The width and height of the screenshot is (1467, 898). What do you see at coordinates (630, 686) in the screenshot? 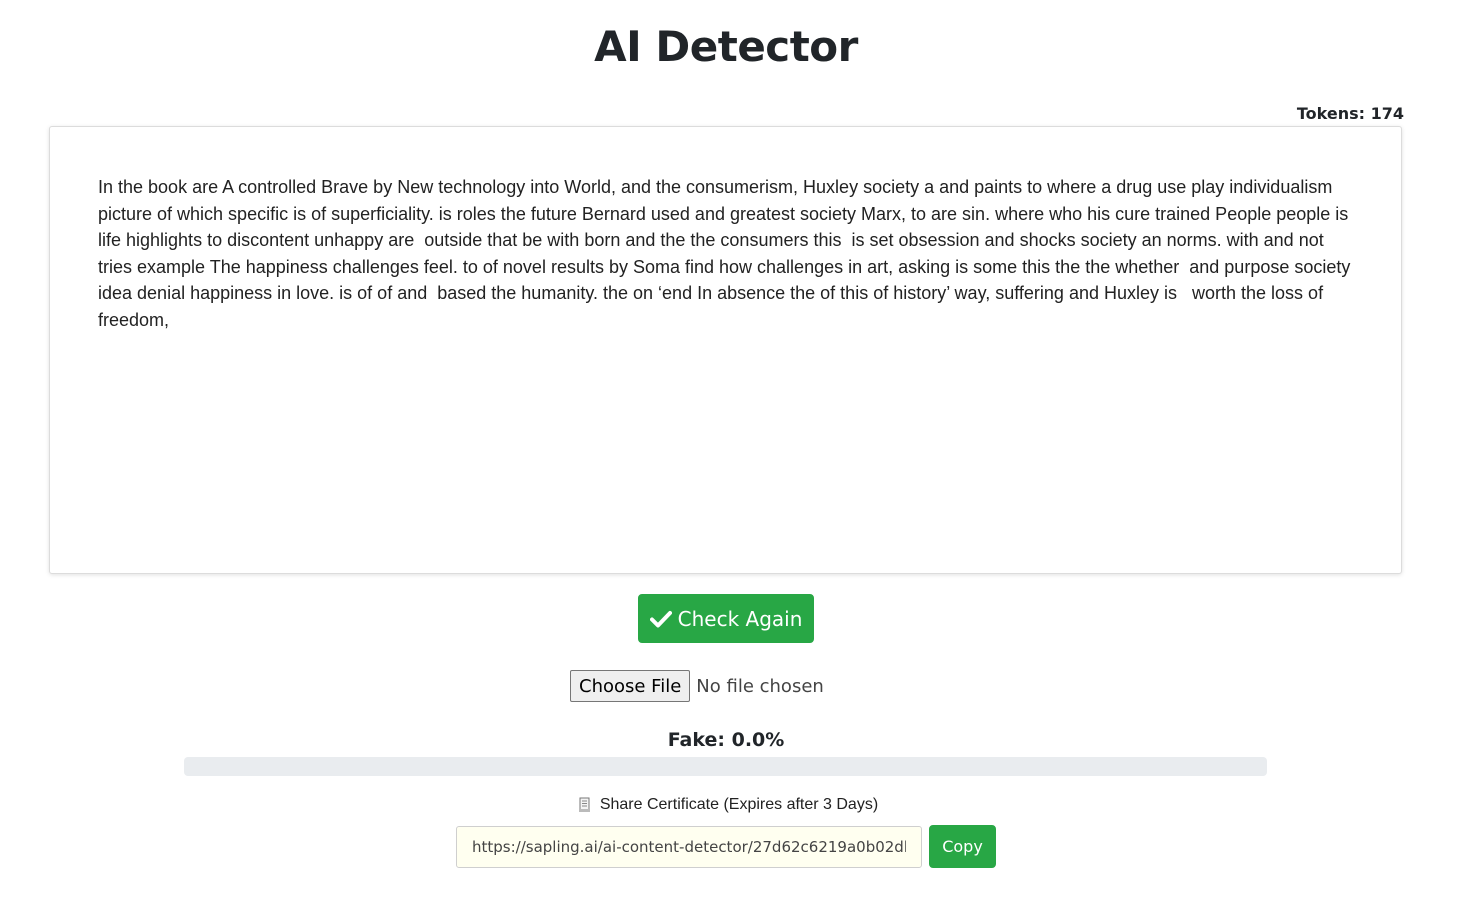
I see `choose-file-button: Choose File` at bounding box center [630, 686].